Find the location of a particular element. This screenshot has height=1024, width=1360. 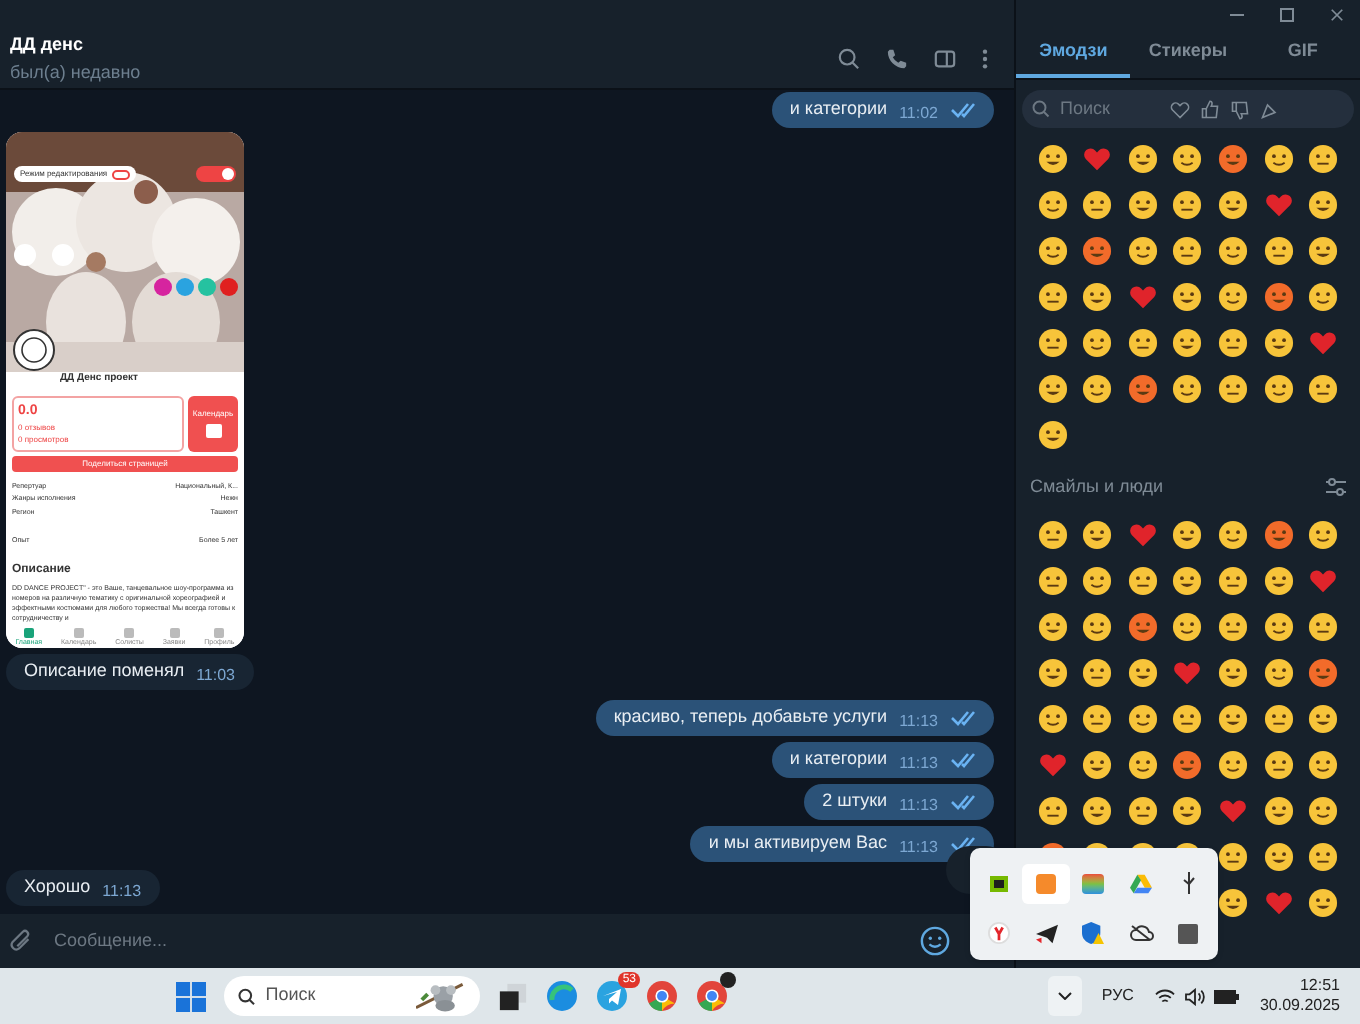

chat-title: ДД денс is located at coordinates (47, 45).